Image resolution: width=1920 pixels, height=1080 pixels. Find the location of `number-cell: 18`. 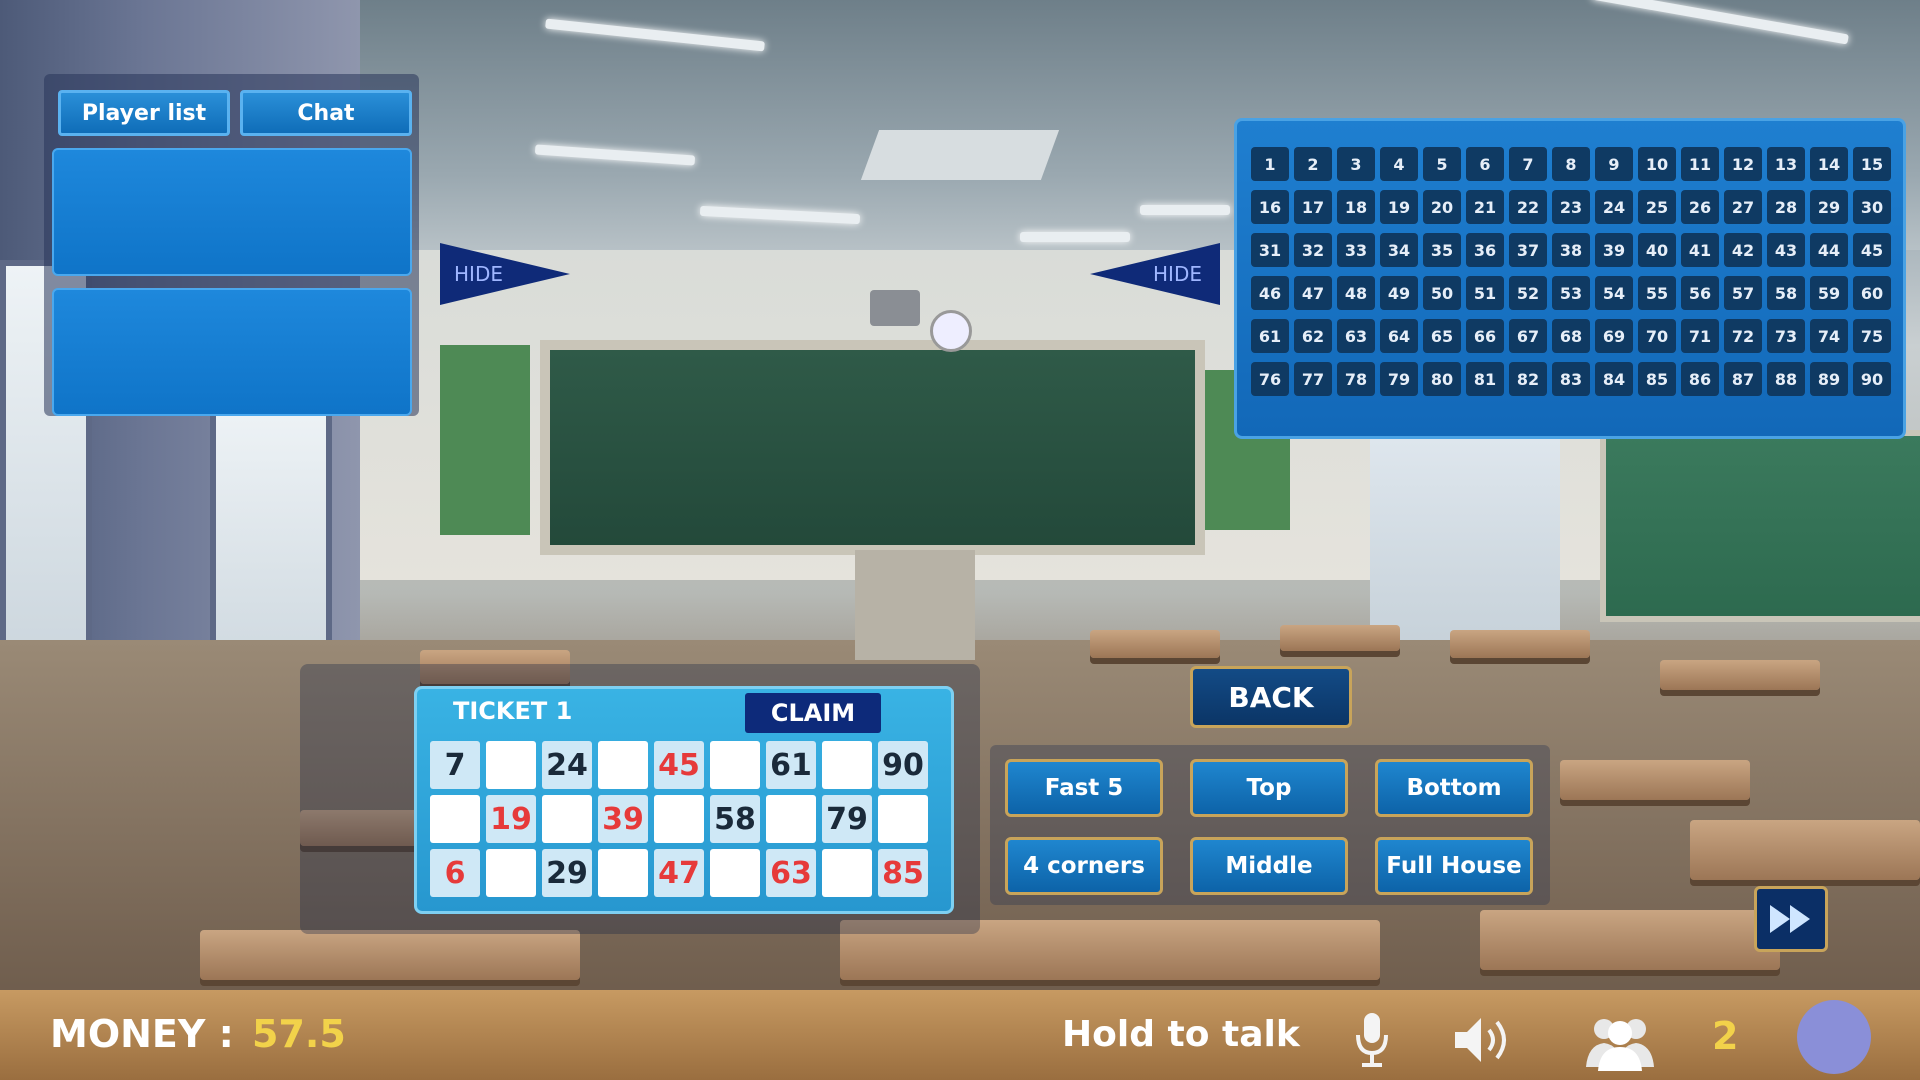

number-cell: 18 is located at coordinates (1356, 207).